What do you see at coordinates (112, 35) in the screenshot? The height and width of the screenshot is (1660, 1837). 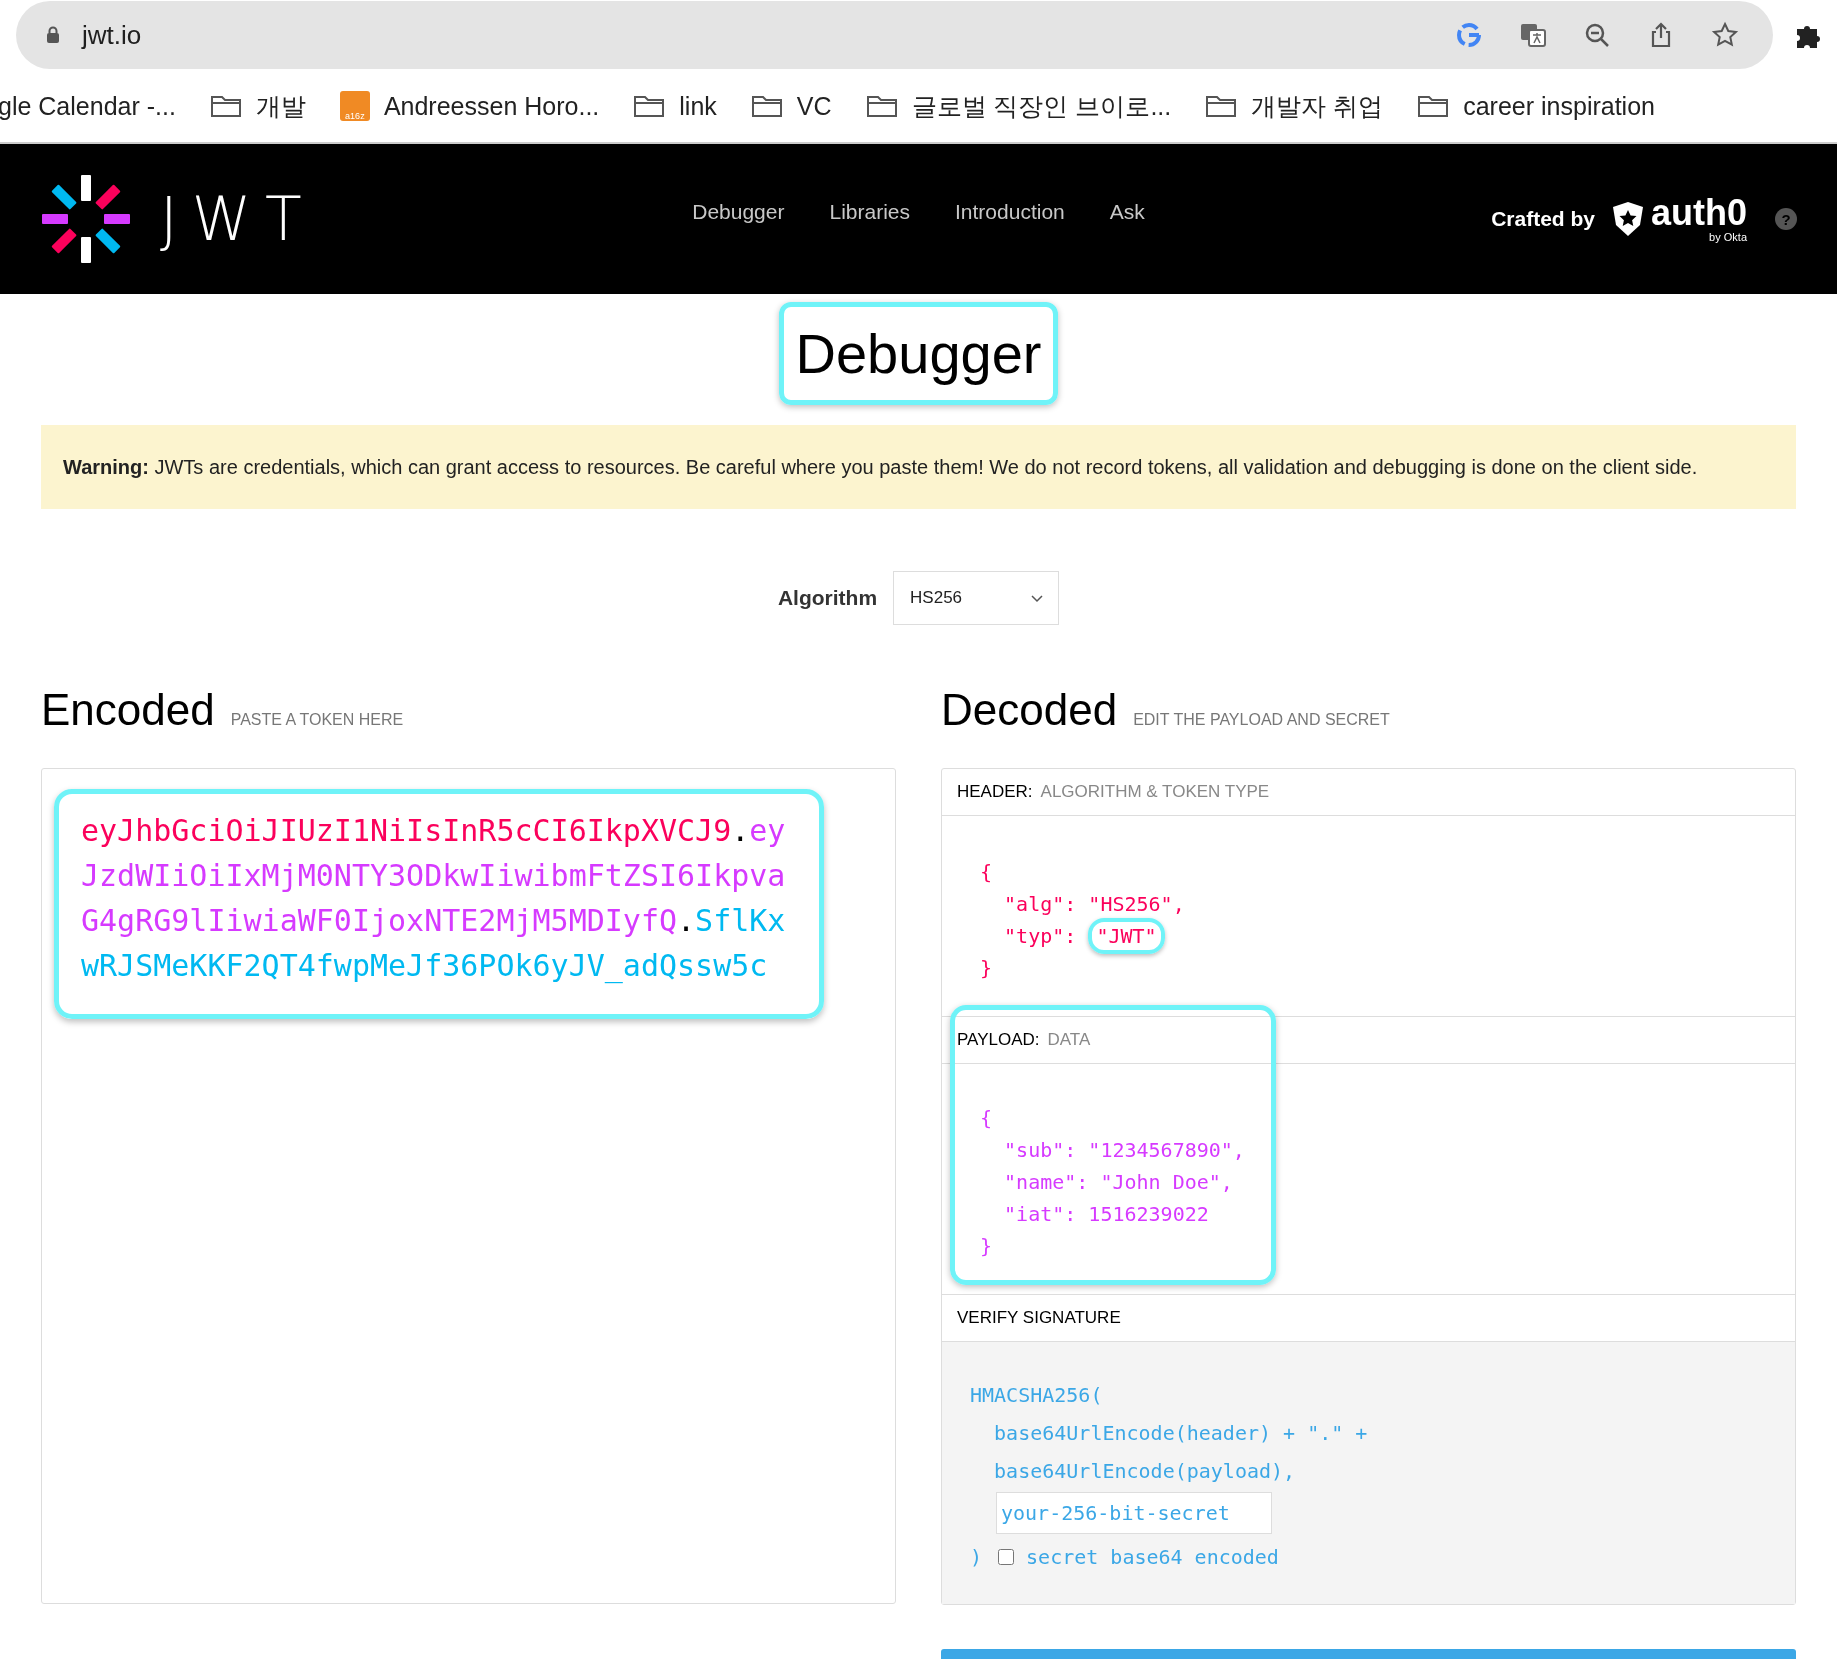 I see `url-text: jwt.io` at bounding box center [112, 35].